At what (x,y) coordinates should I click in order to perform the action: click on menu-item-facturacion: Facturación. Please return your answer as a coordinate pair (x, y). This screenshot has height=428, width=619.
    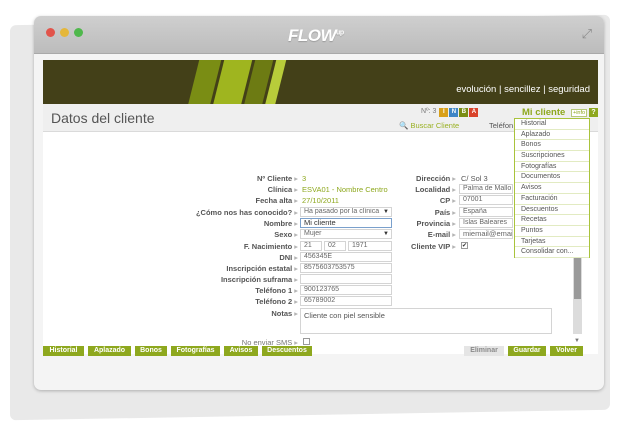
    Looking at the image, I should click on (552, 199).